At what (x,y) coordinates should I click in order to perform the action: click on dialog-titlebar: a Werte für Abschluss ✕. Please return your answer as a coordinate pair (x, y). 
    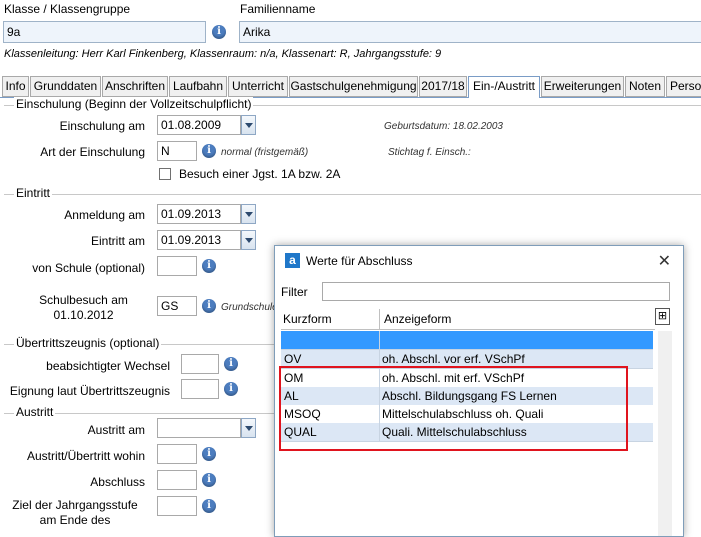
    Looking at the image, I should click on (479, 261).